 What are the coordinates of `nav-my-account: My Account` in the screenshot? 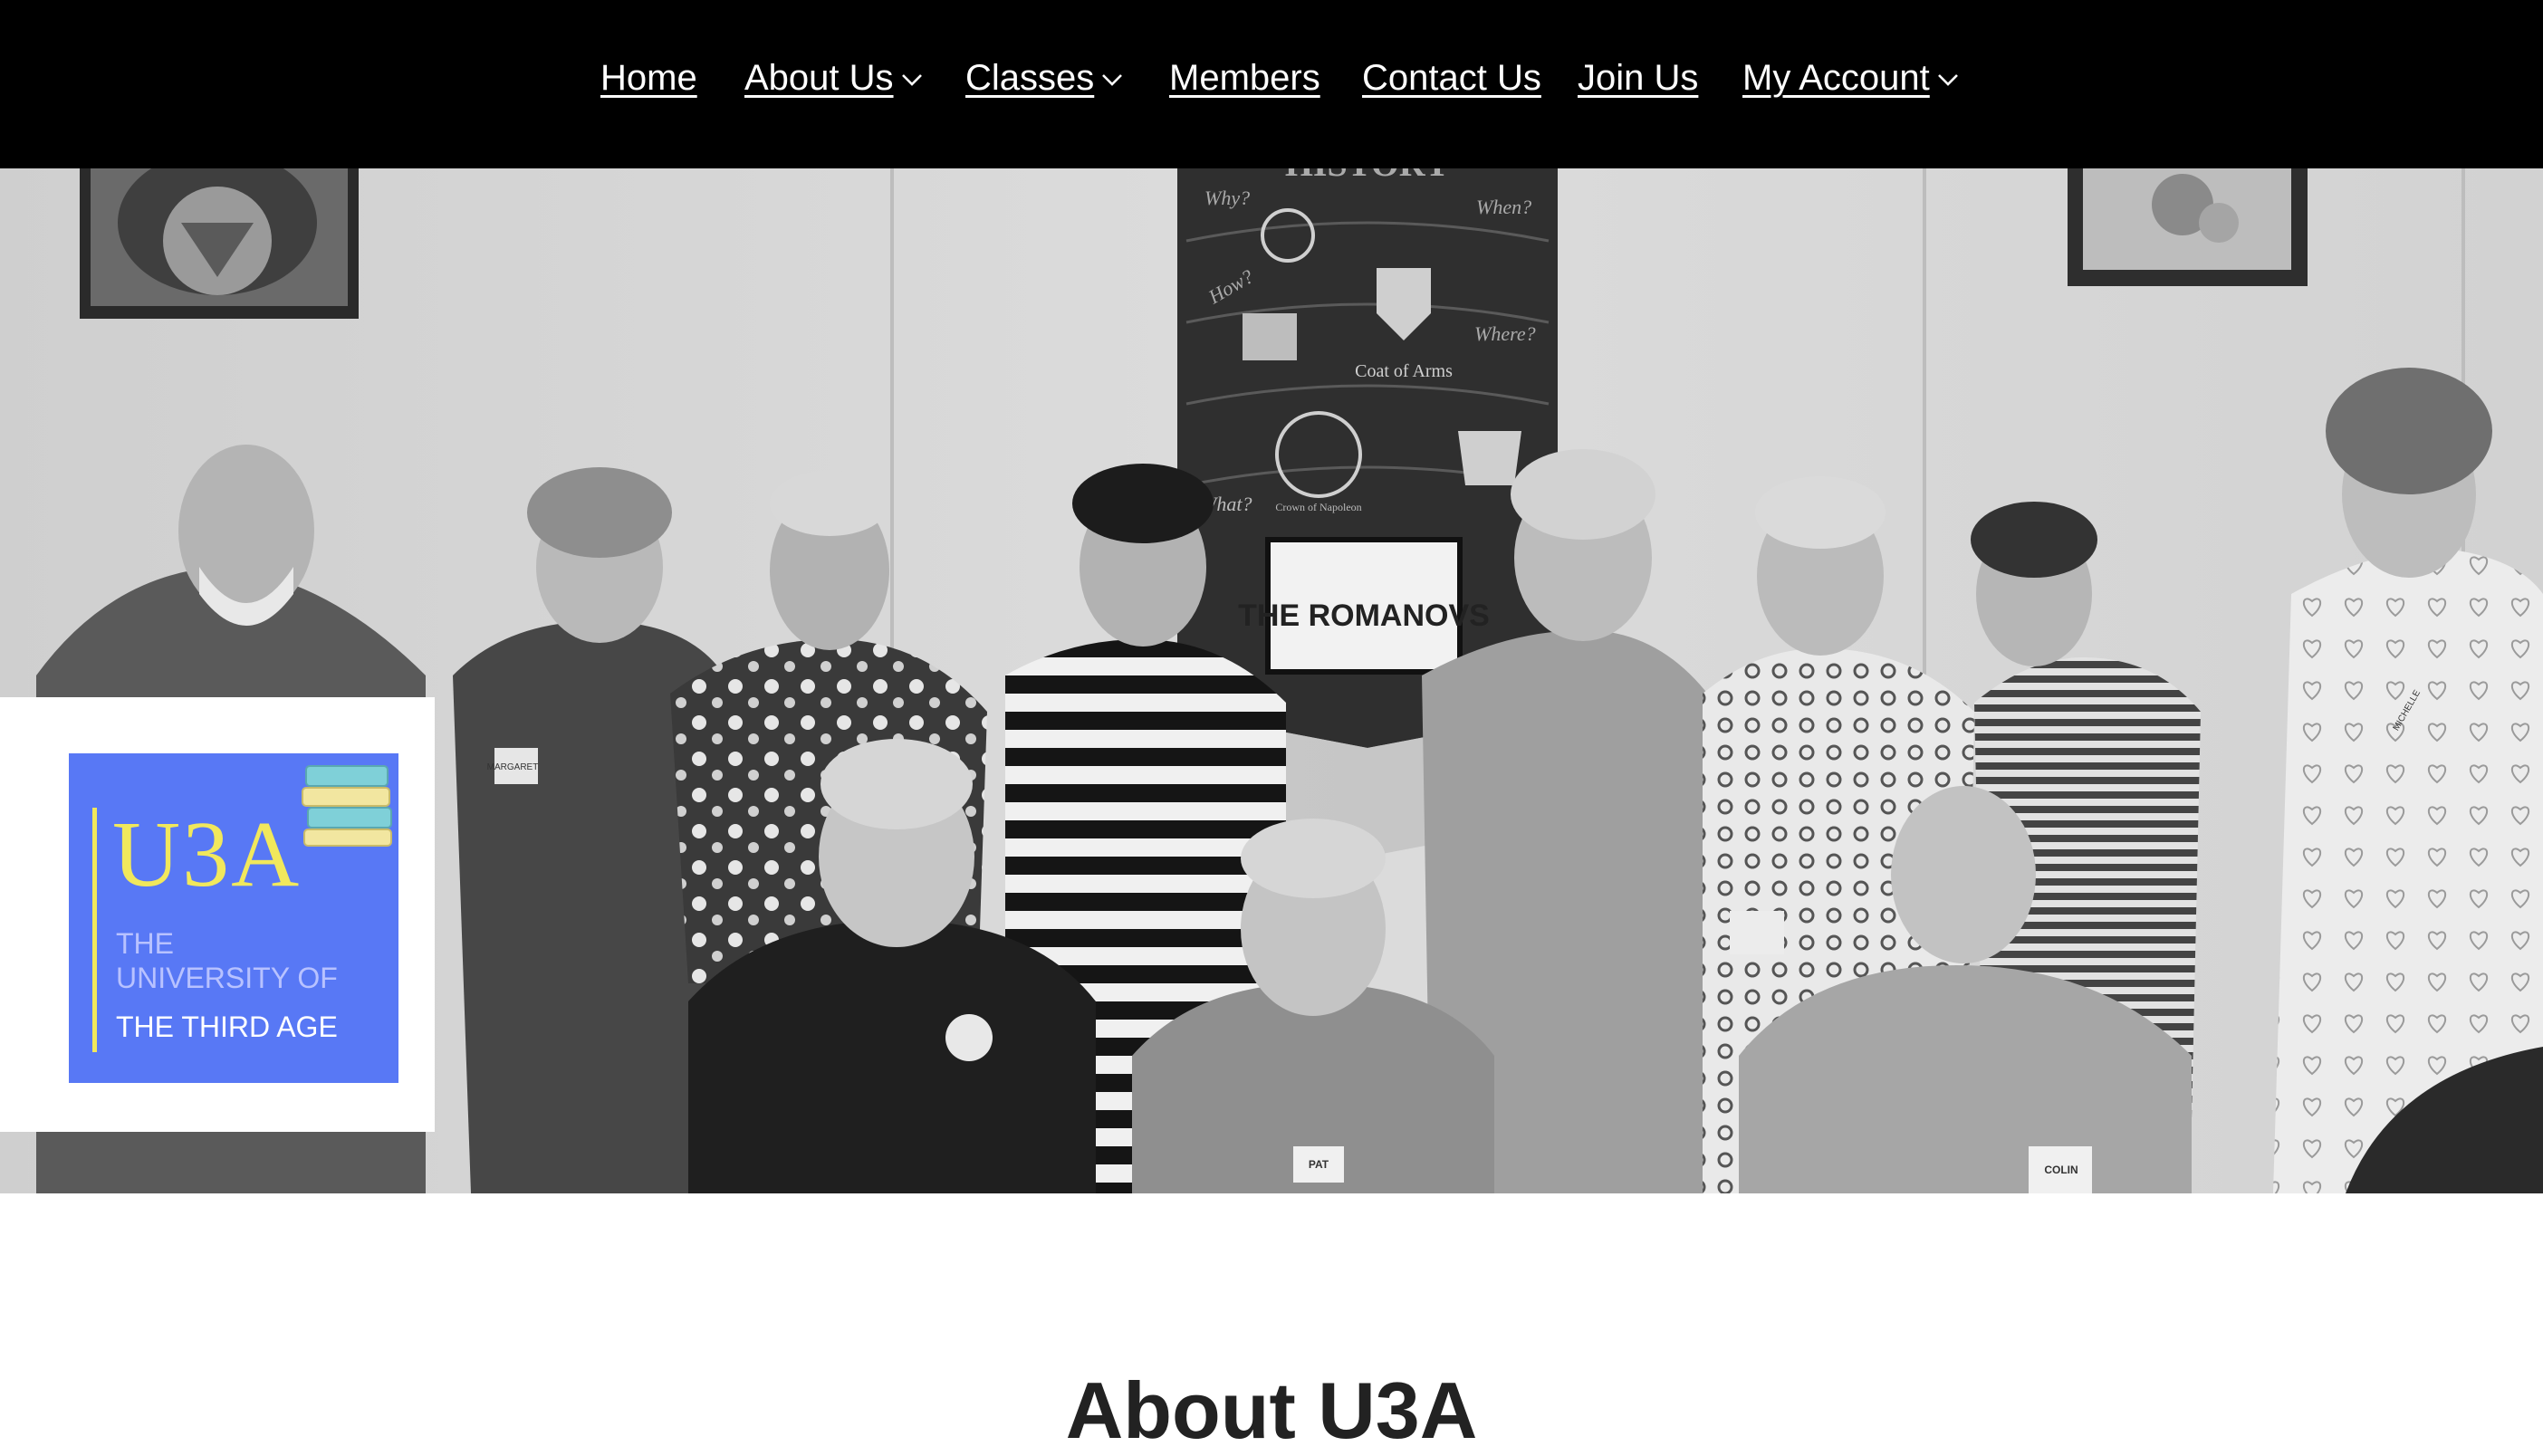 It's located at (1850, 78).